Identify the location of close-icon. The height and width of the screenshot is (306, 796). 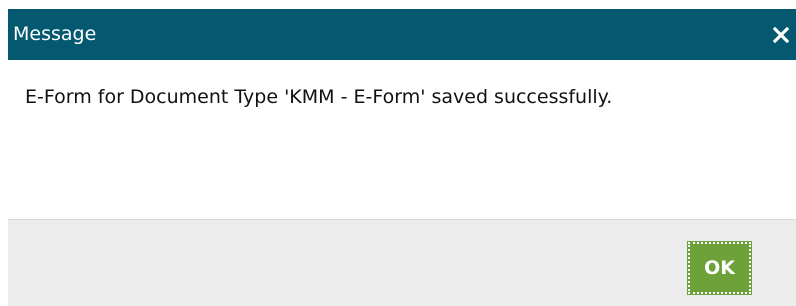
(781, 35).